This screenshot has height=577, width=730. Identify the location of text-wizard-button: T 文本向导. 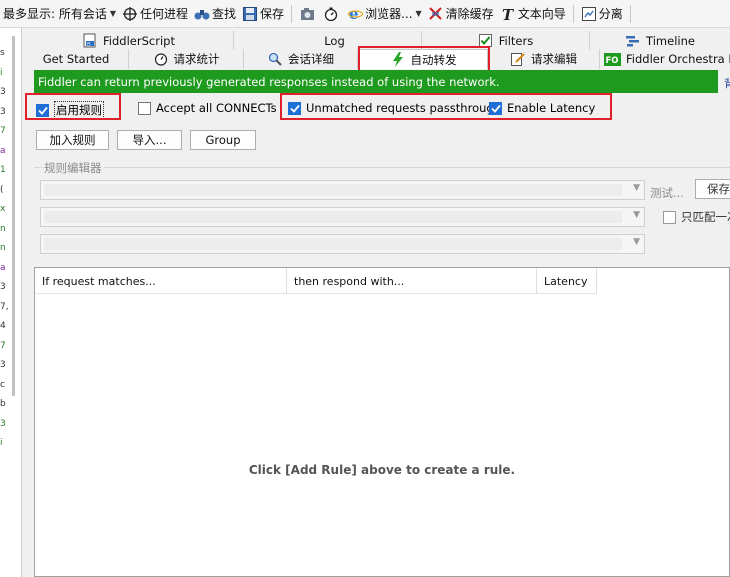
(533, 14).